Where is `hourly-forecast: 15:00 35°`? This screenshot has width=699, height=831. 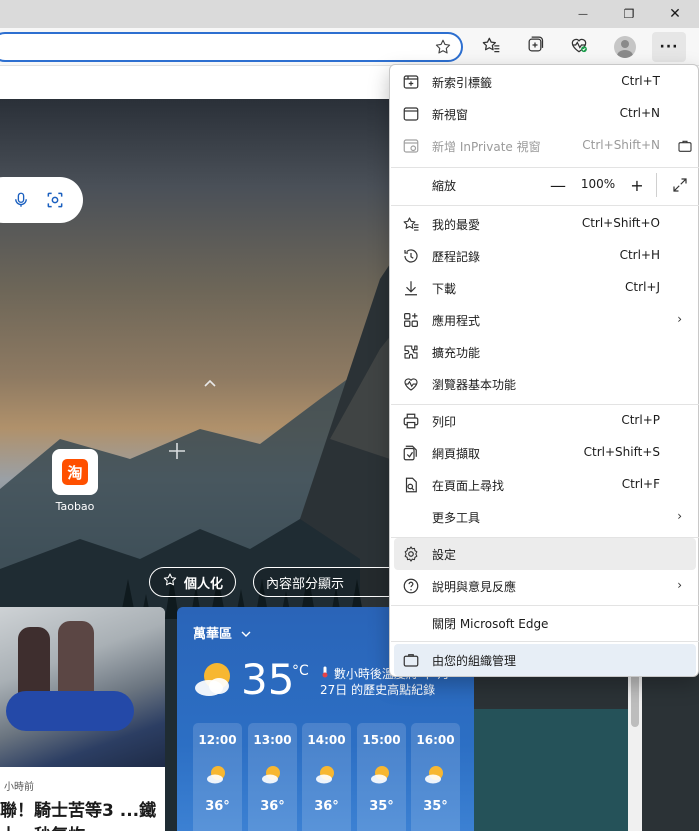
hourly-forecast: 15:00 35° is located at coordinates (381, 777).